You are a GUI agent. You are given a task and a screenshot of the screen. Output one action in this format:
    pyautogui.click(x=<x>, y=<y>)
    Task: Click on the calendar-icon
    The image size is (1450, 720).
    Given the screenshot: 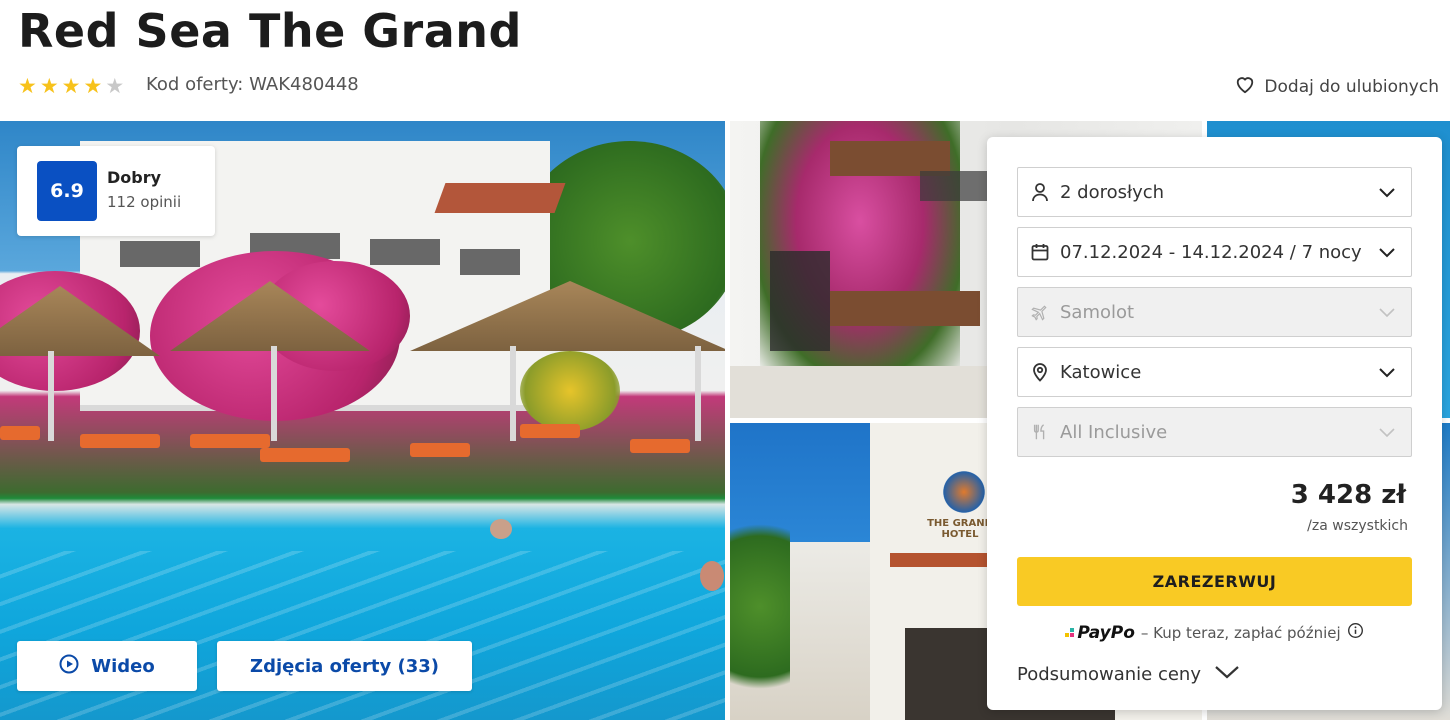 What is the action you would take?
    pyautogui.click(x=1040, y=252)
    